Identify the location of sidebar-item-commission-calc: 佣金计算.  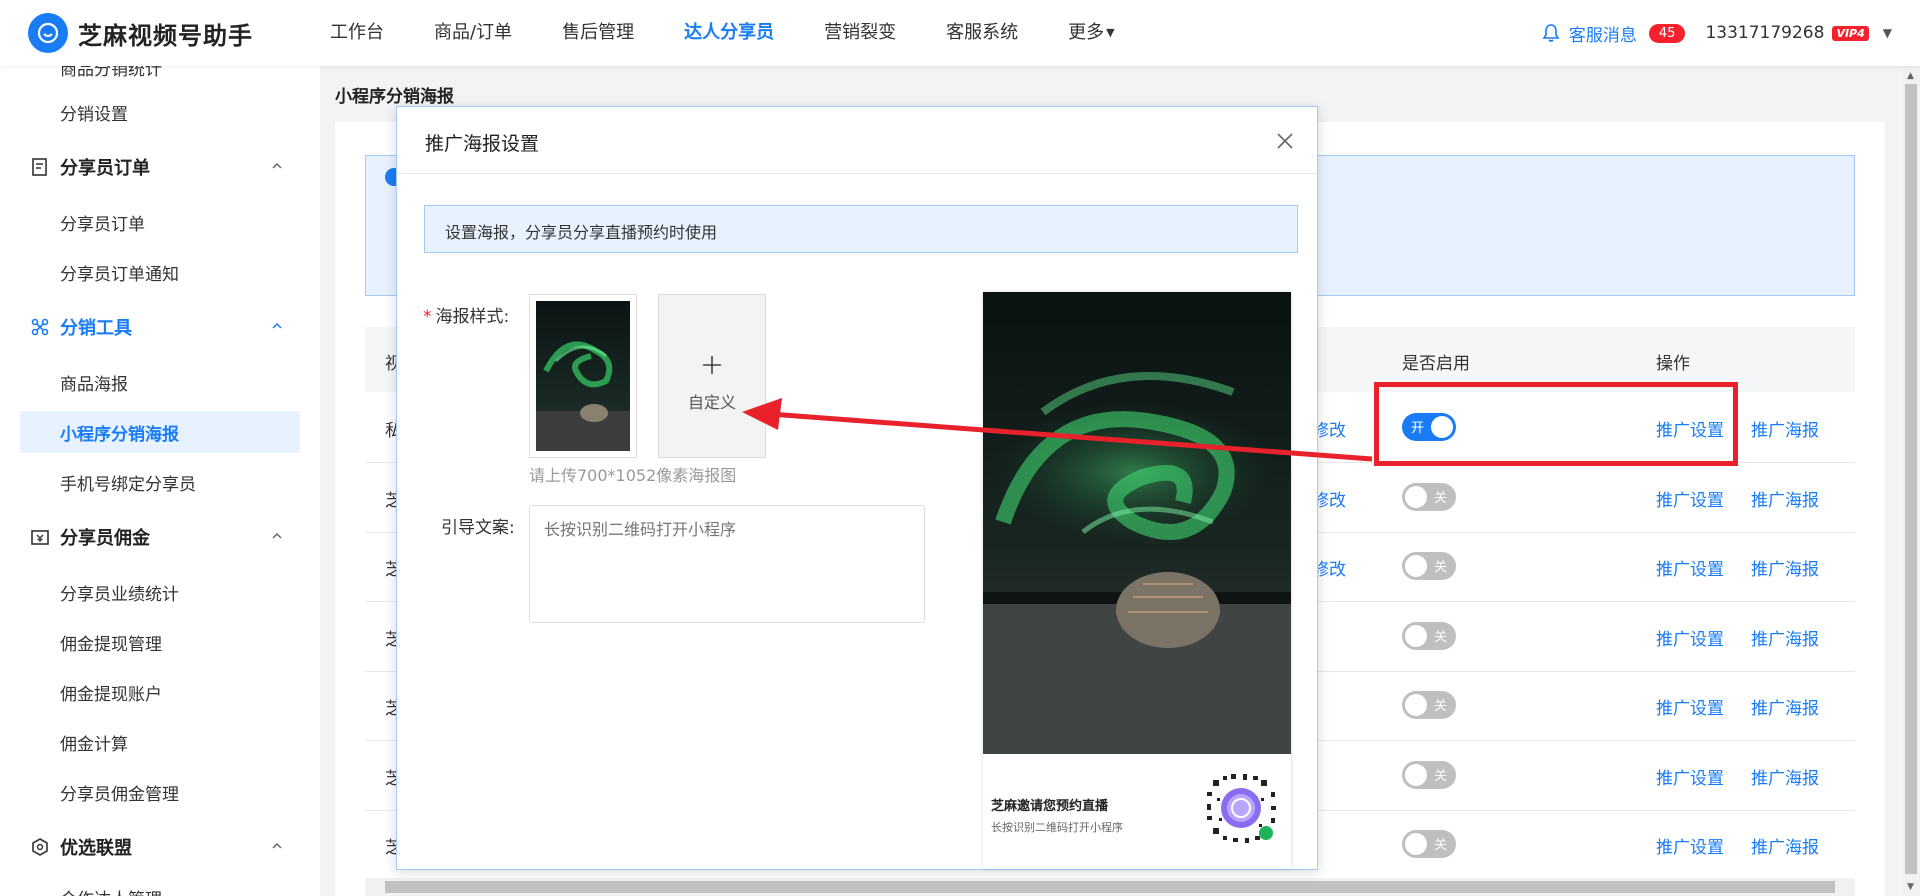
(160, 742).